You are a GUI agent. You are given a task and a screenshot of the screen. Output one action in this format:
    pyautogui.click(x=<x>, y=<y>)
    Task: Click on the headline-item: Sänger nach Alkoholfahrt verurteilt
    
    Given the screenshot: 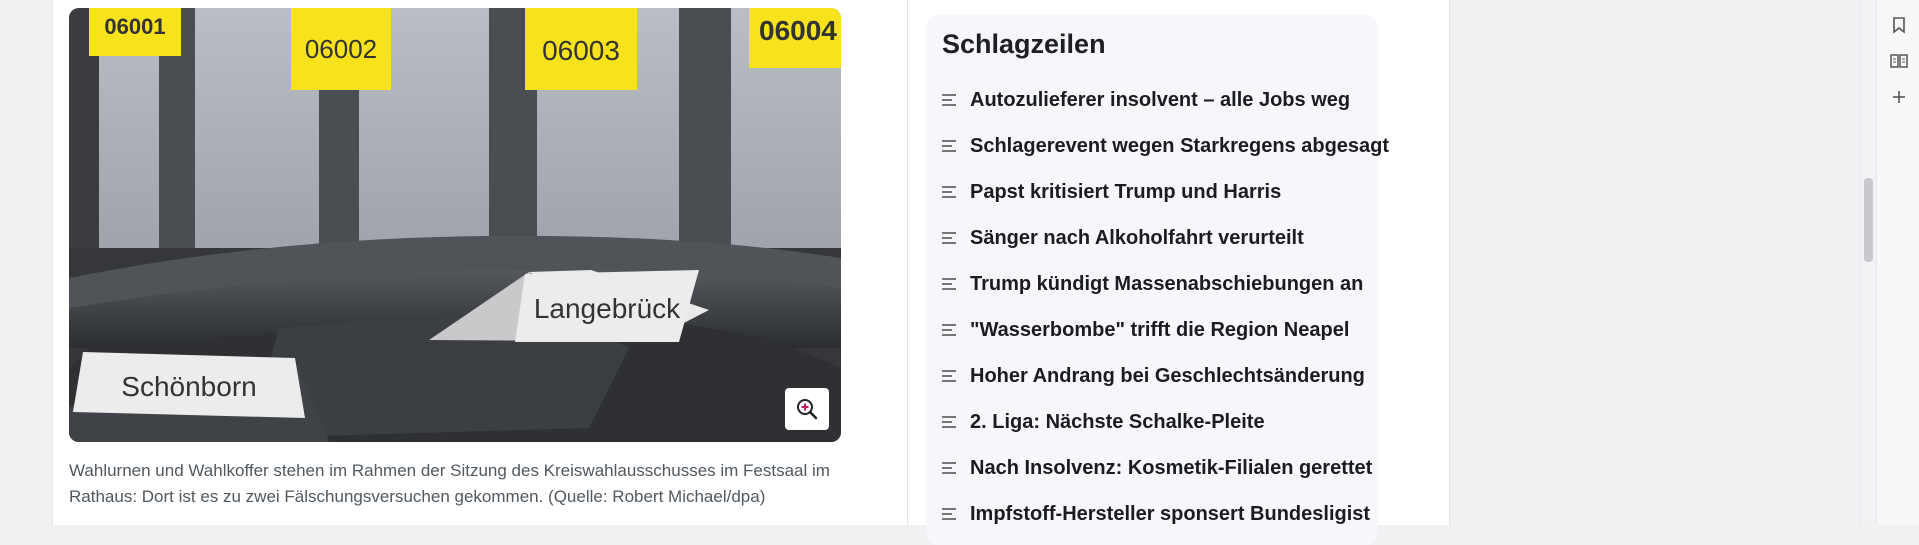 What is the action you would take?
    pyautogui.click(x=1165, y=238)
    